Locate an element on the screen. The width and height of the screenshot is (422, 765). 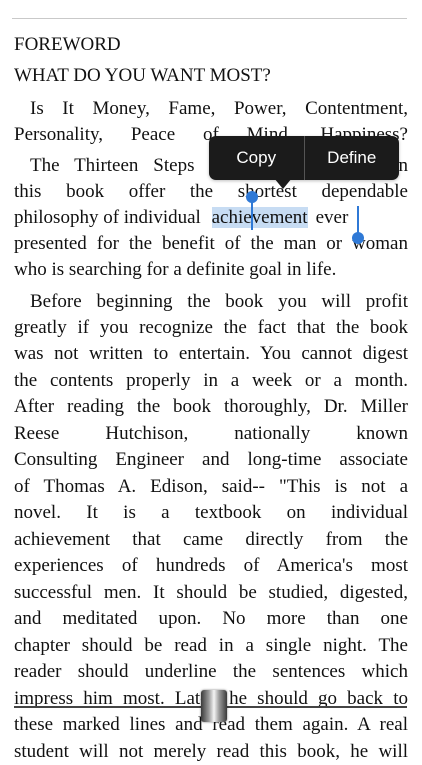
text-line: novel. It is a textbook on individual is located at coordinates (211, 513).